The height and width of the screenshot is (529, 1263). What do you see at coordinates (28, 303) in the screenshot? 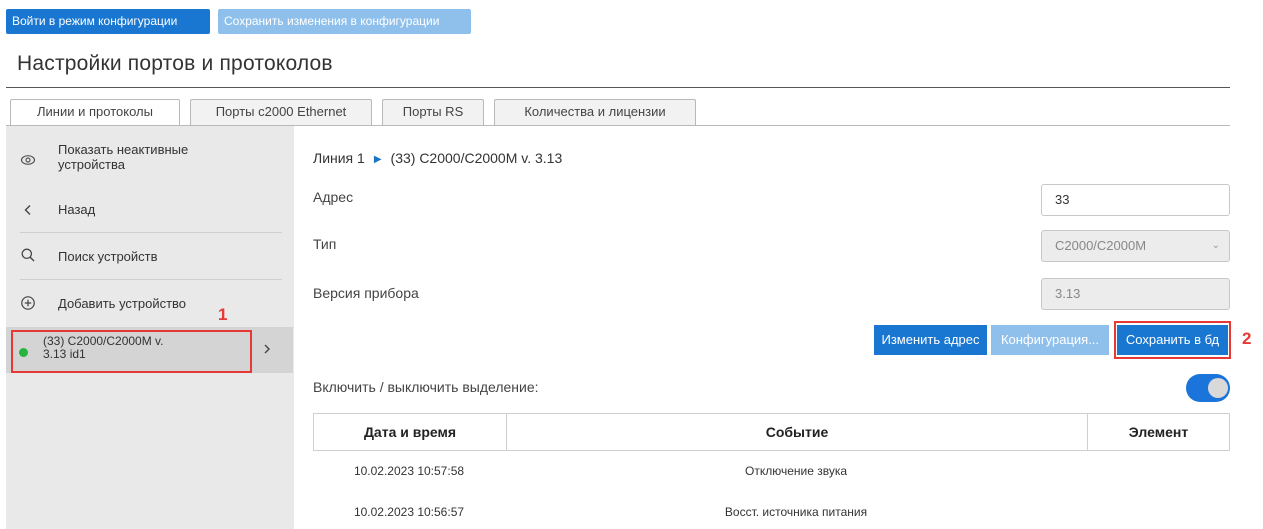
I see `plus-circle-icon` at bounding box center [28, 303].